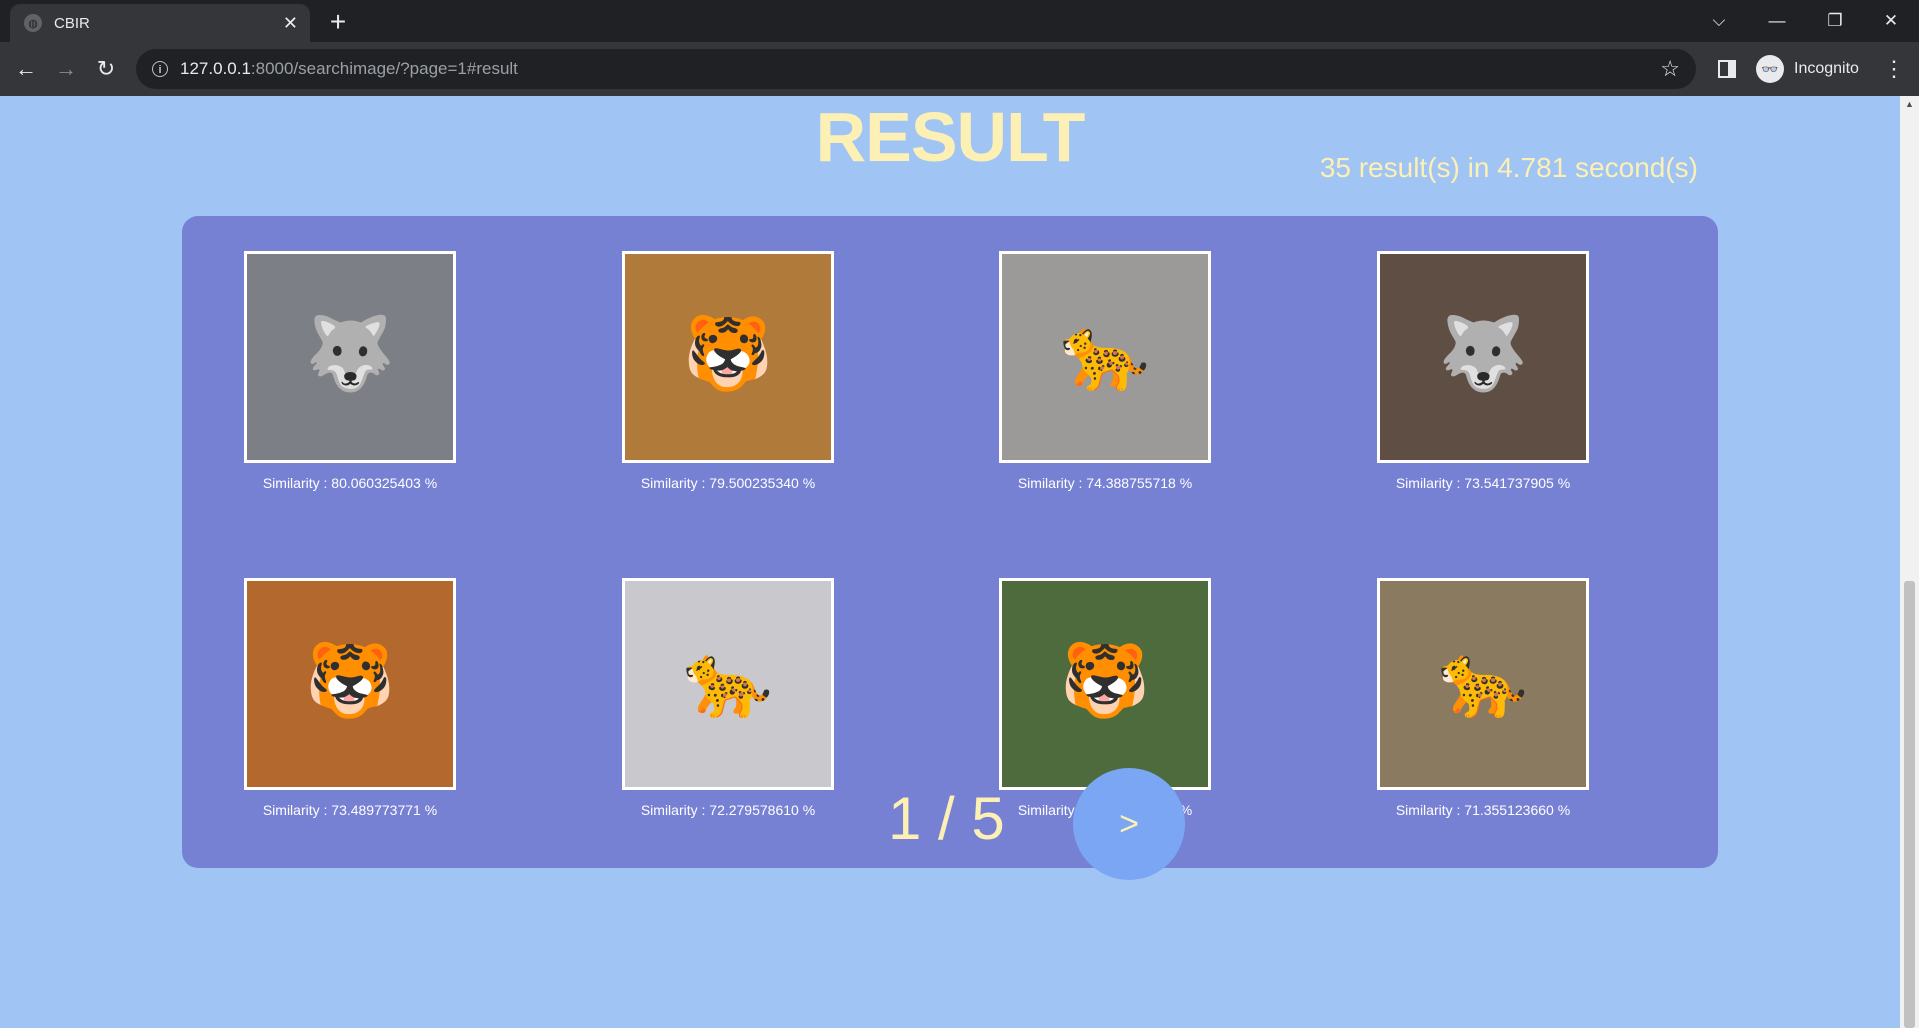  I want to click on forward-icon: →, so click(66, 69).